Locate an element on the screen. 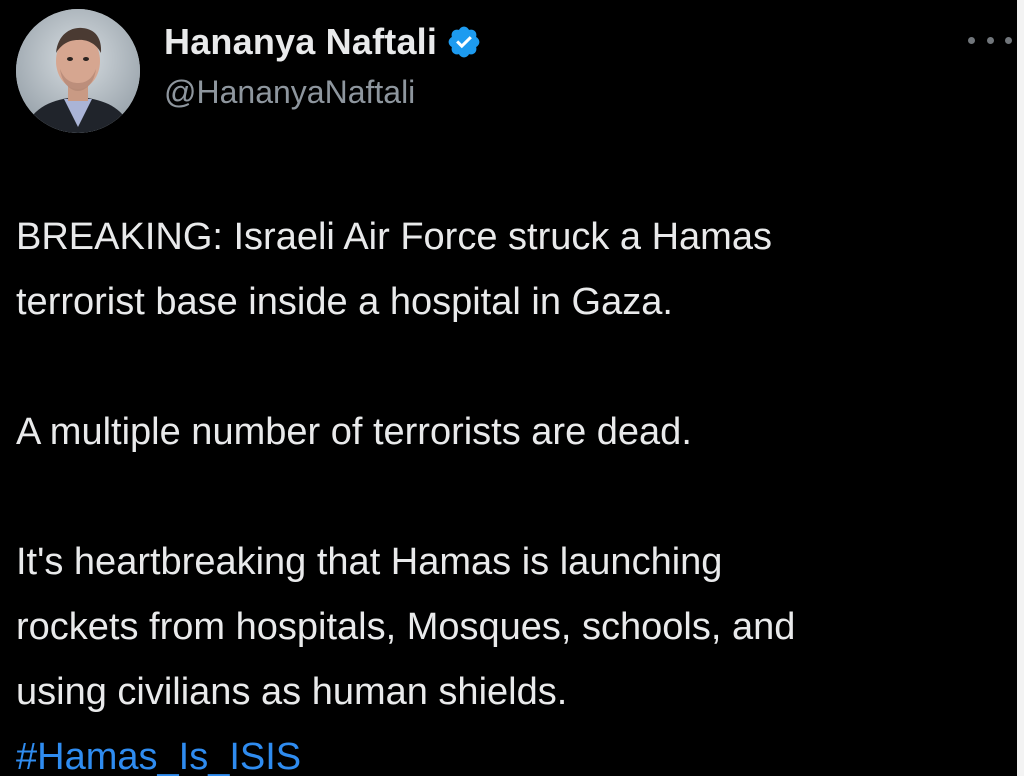 This screenshot has height=776, width=1024. hashtag-link: #Hamas_Is_ISIS is located at coordinates (158, 756).